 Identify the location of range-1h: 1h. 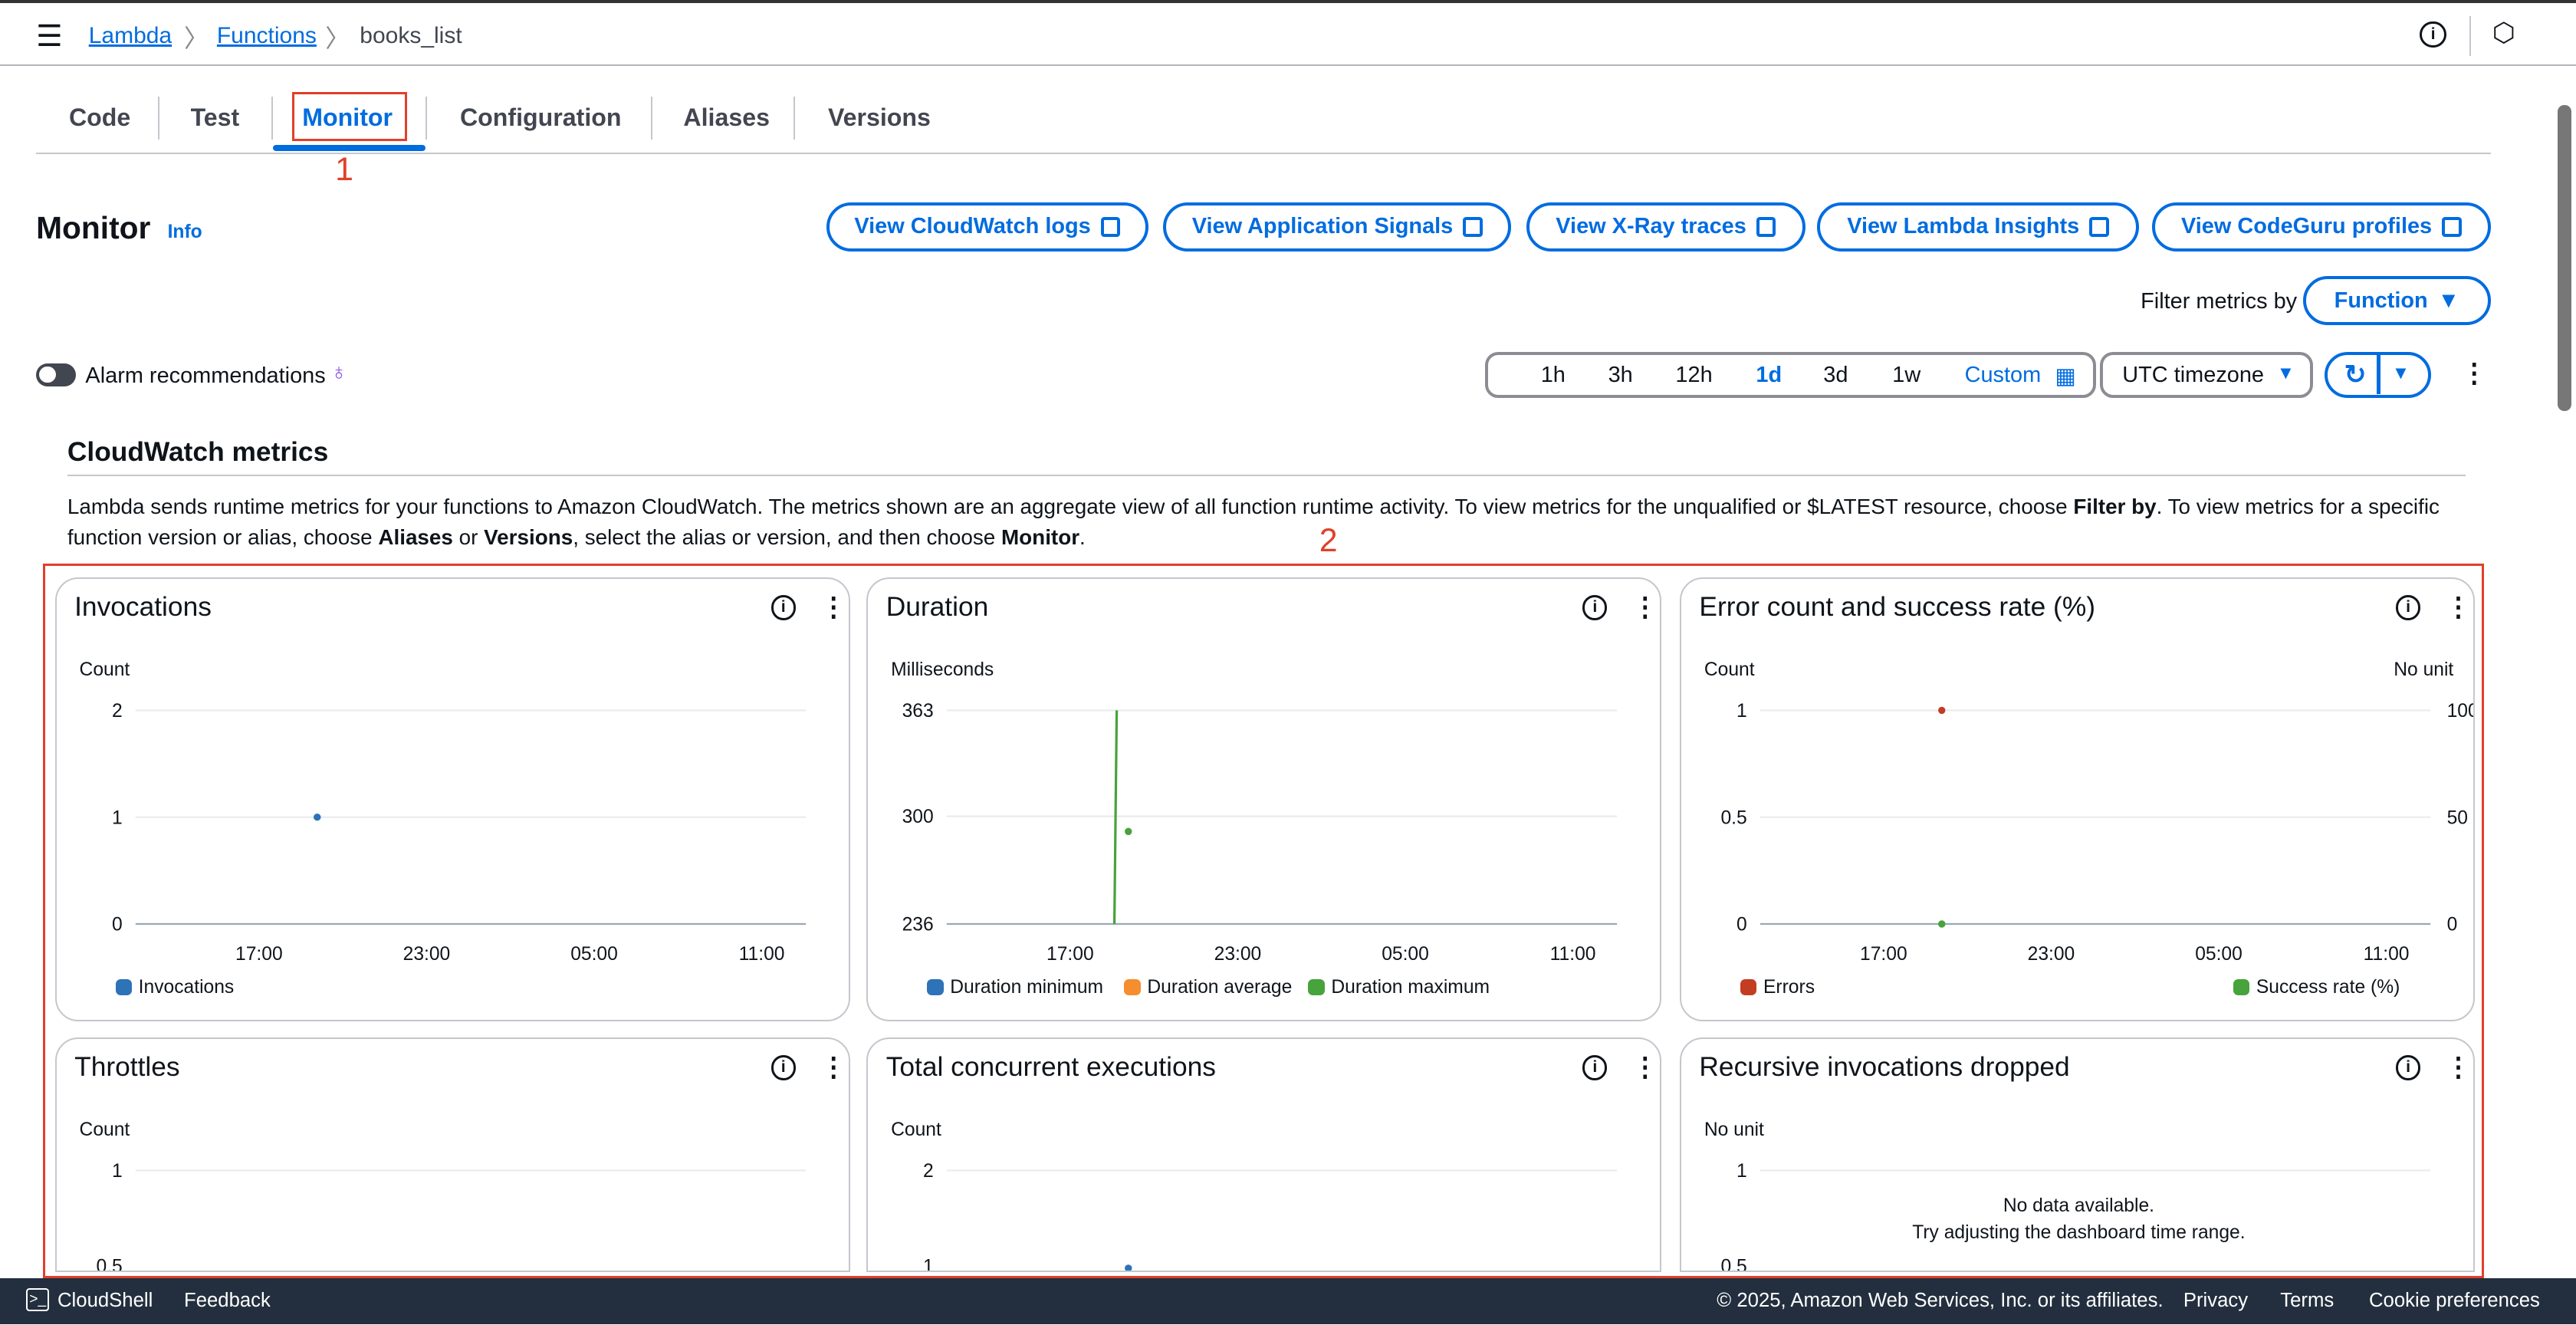
(1554, 375).